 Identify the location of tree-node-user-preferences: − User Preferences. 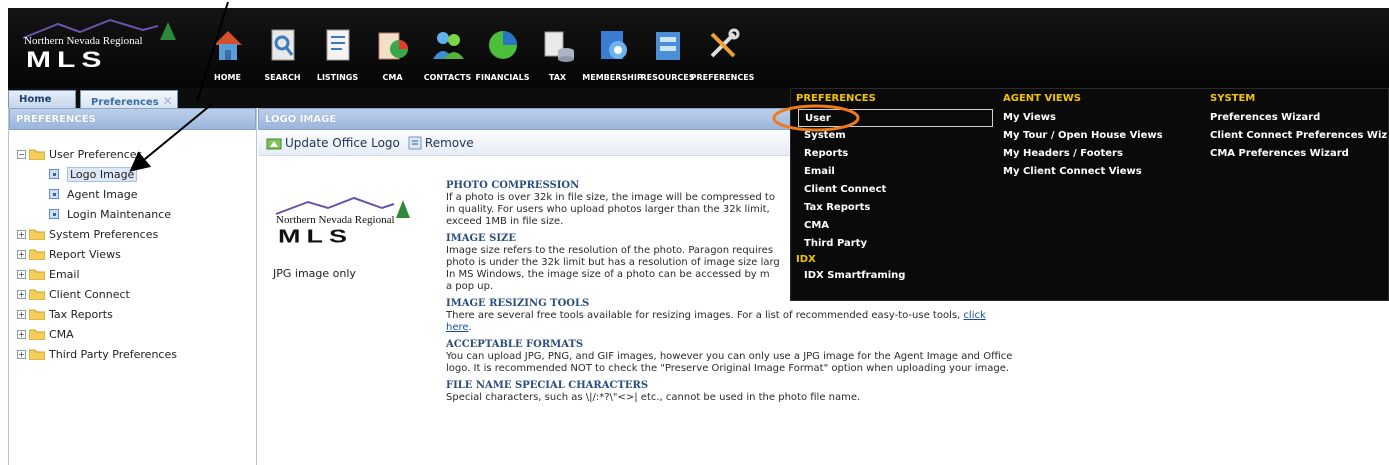
(136, 154).